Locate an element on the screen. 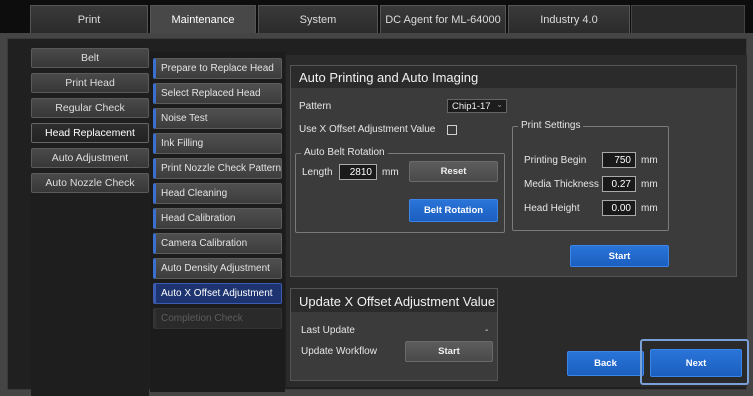  left-menu-regular-check: Regular Check is located at coordinates (90, 108).